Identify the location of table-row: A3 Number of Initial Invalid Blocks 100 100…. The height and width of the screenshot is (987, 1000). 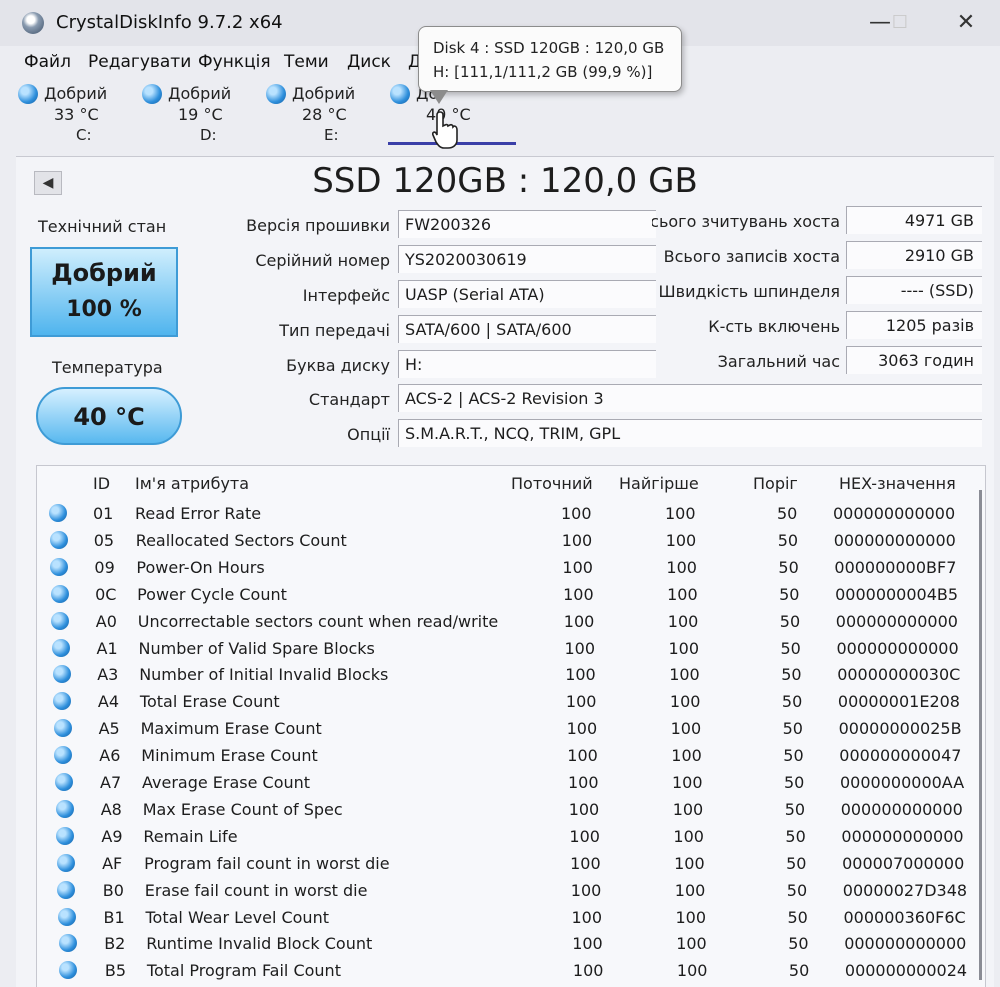
(511, 674).